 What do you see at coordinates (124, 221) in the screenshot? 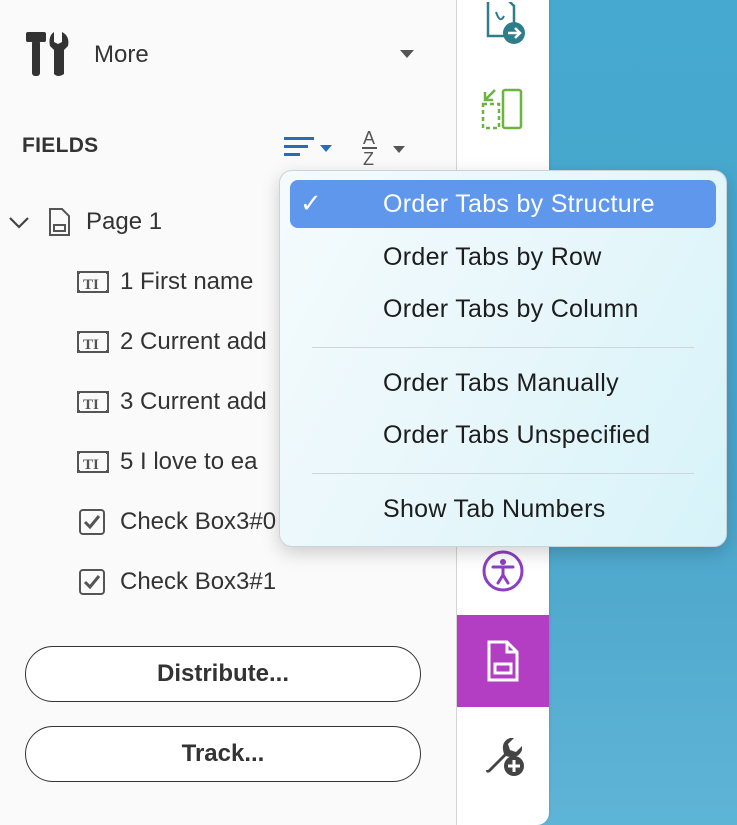
I see `page-label: Page 1` at bounding box center [124, 221].